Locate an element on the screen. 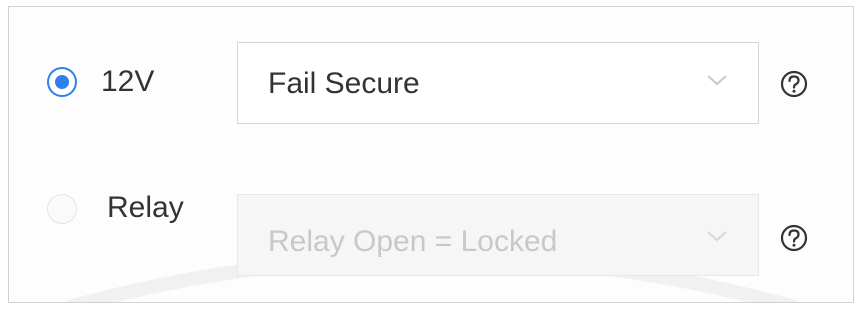  option-label-relay: Relay is located at coordinates (145, 207).